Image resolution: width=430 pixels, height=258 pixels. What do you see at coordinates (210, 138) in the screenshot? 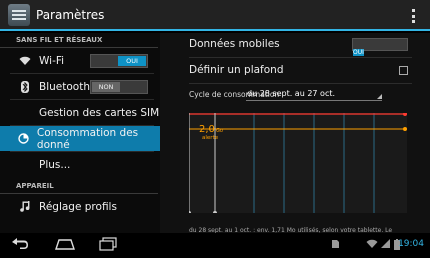
I see `warning-label: alerte` at bounding box center [210, 138].